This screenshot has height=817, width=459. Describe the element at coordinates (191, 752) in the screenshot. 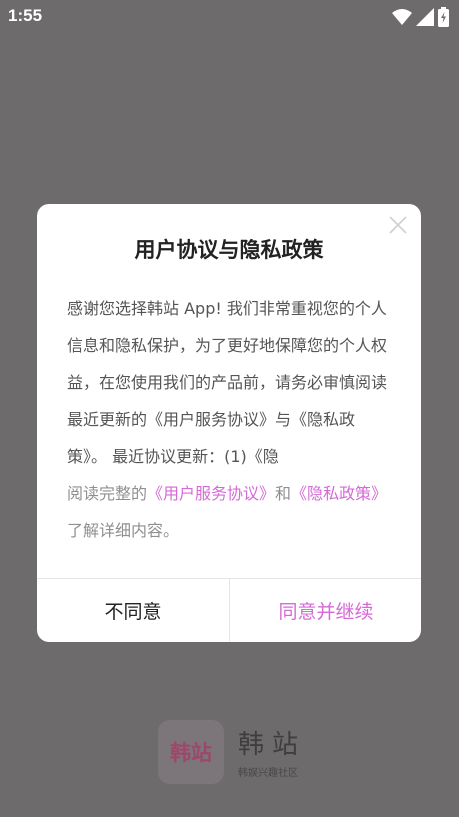

I see `app-logo: 韩站` at that location.